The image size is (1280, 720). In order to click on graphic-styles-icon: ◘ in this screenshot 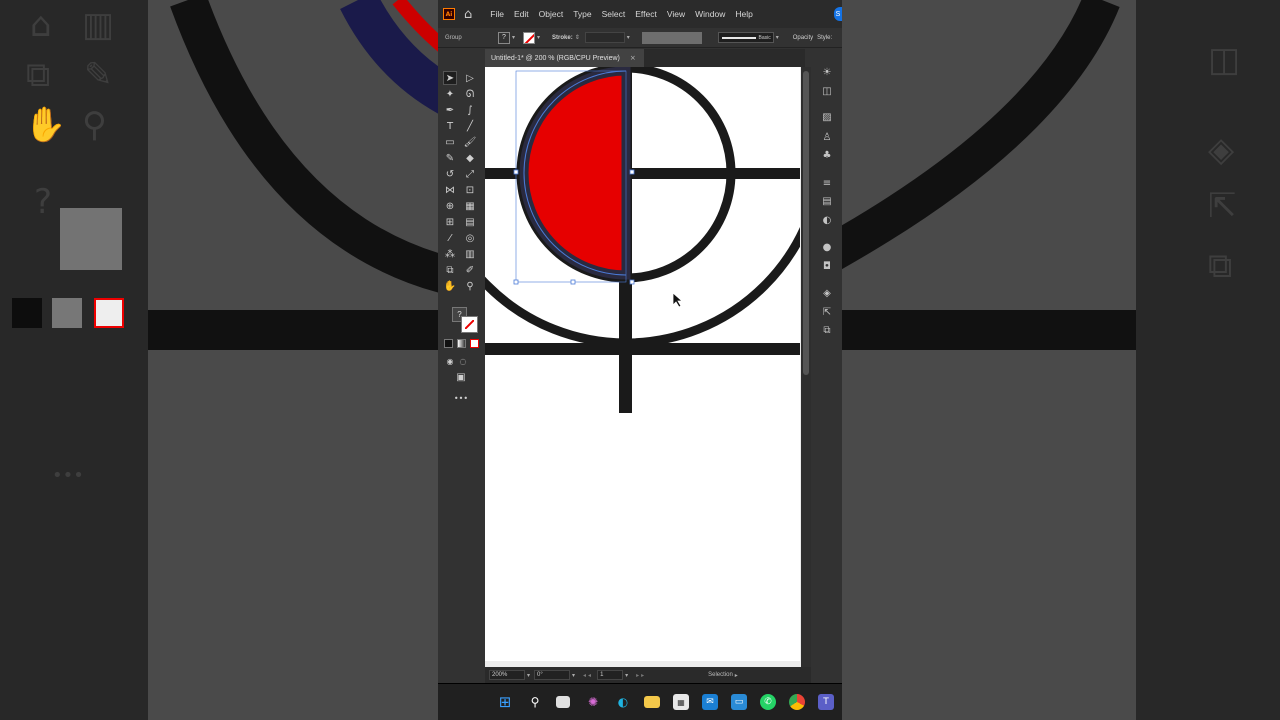, I will do `click(827, 266)`.